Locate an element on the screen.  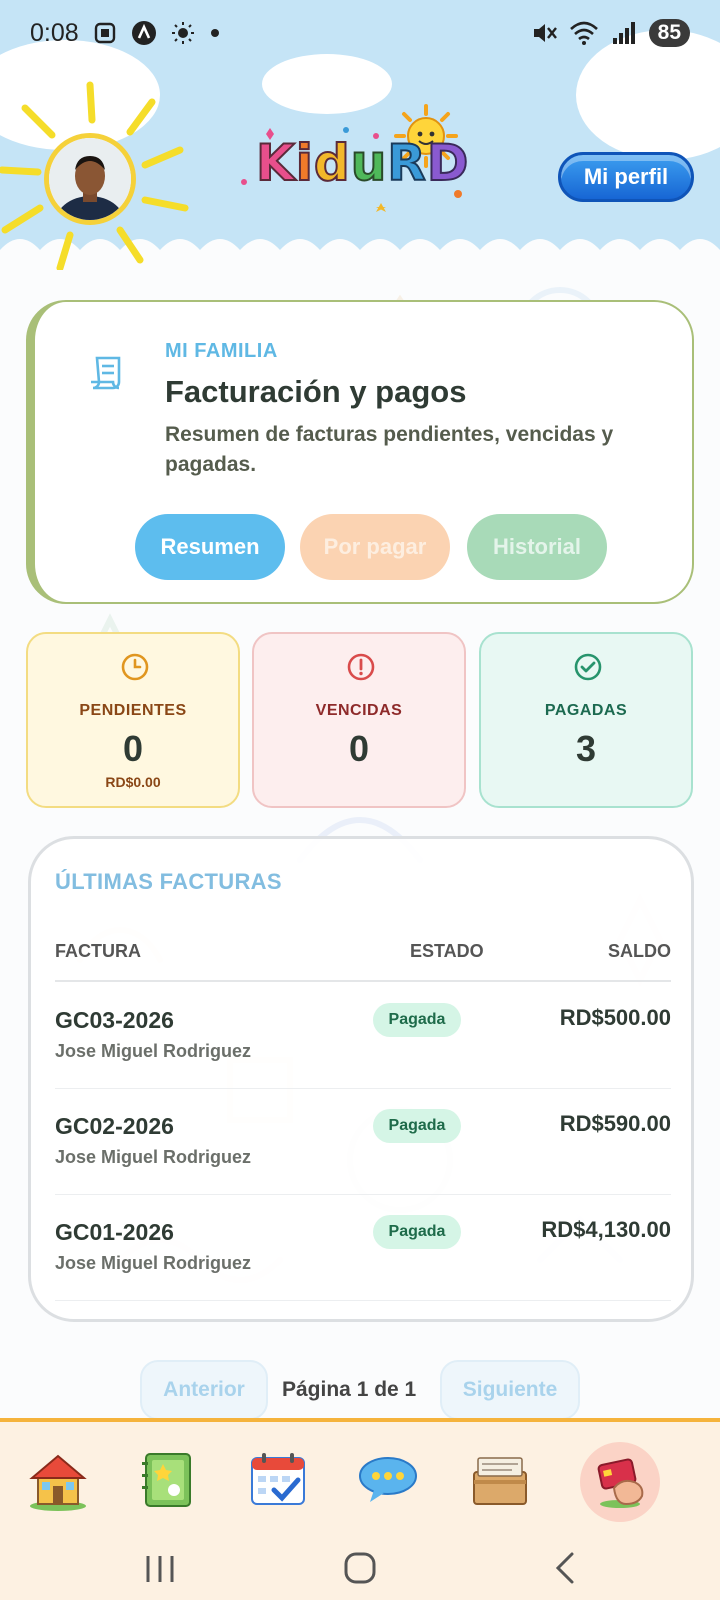
clock-icon is located at coordinates (135, 667).